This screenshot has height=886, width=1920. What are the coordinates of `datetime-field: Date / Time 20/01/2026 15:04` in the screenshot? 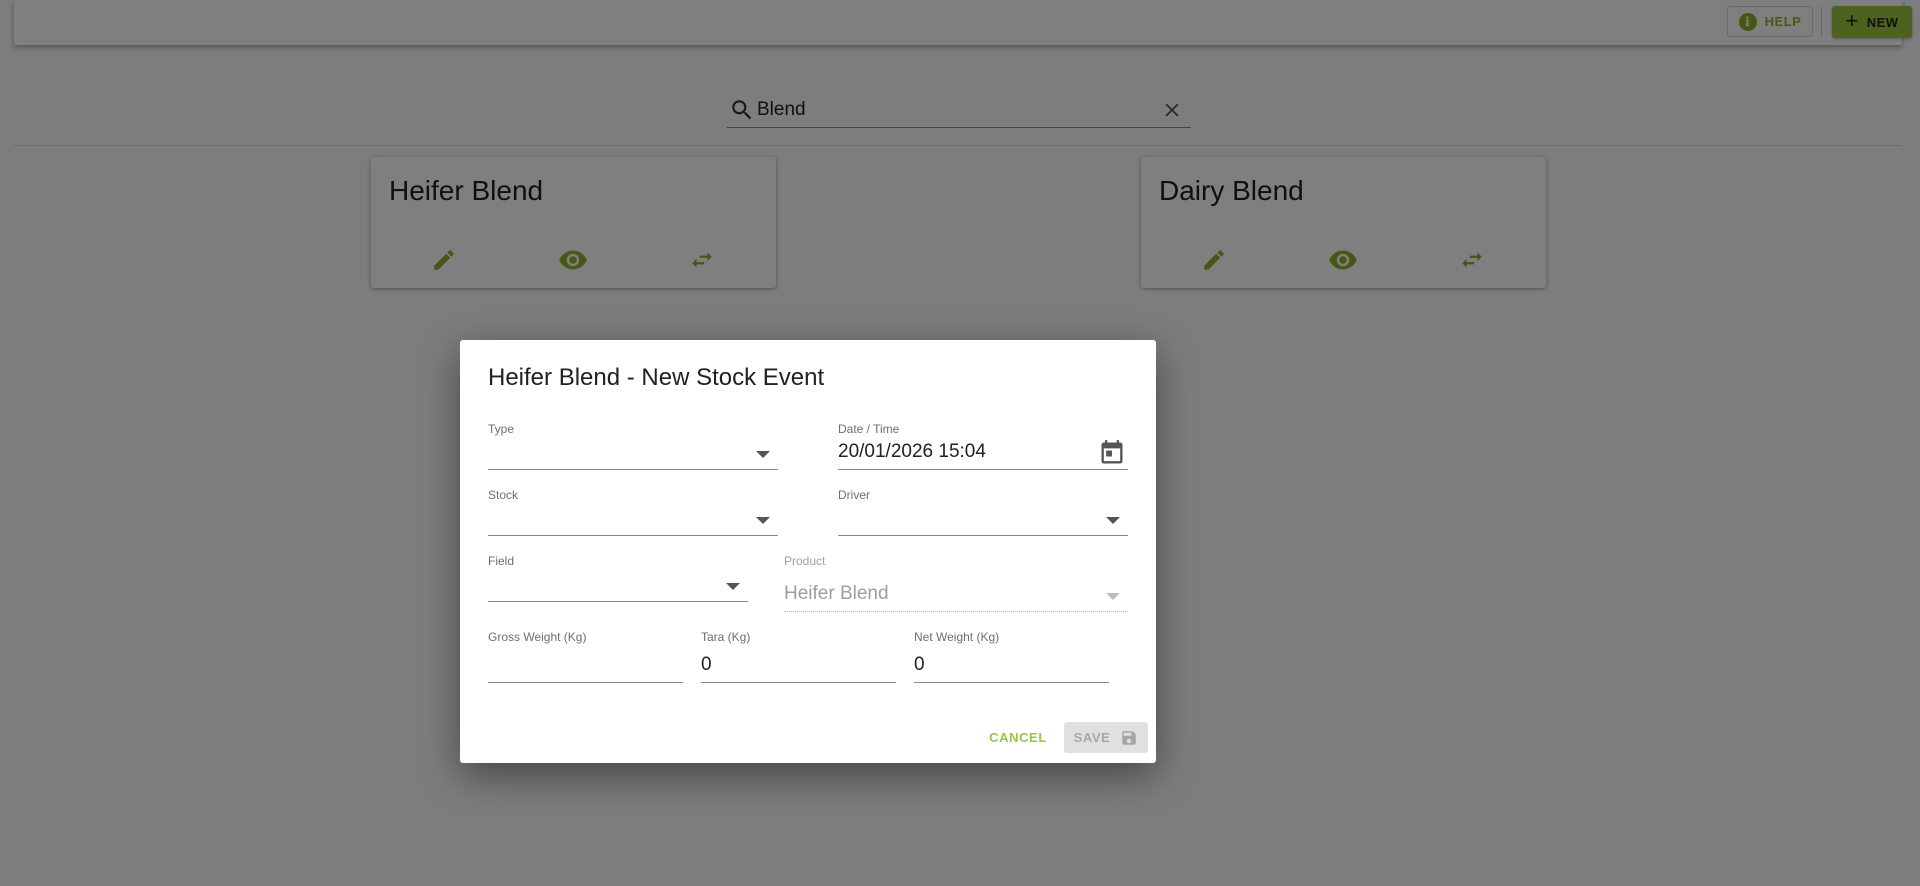 It's located at (983, 446).